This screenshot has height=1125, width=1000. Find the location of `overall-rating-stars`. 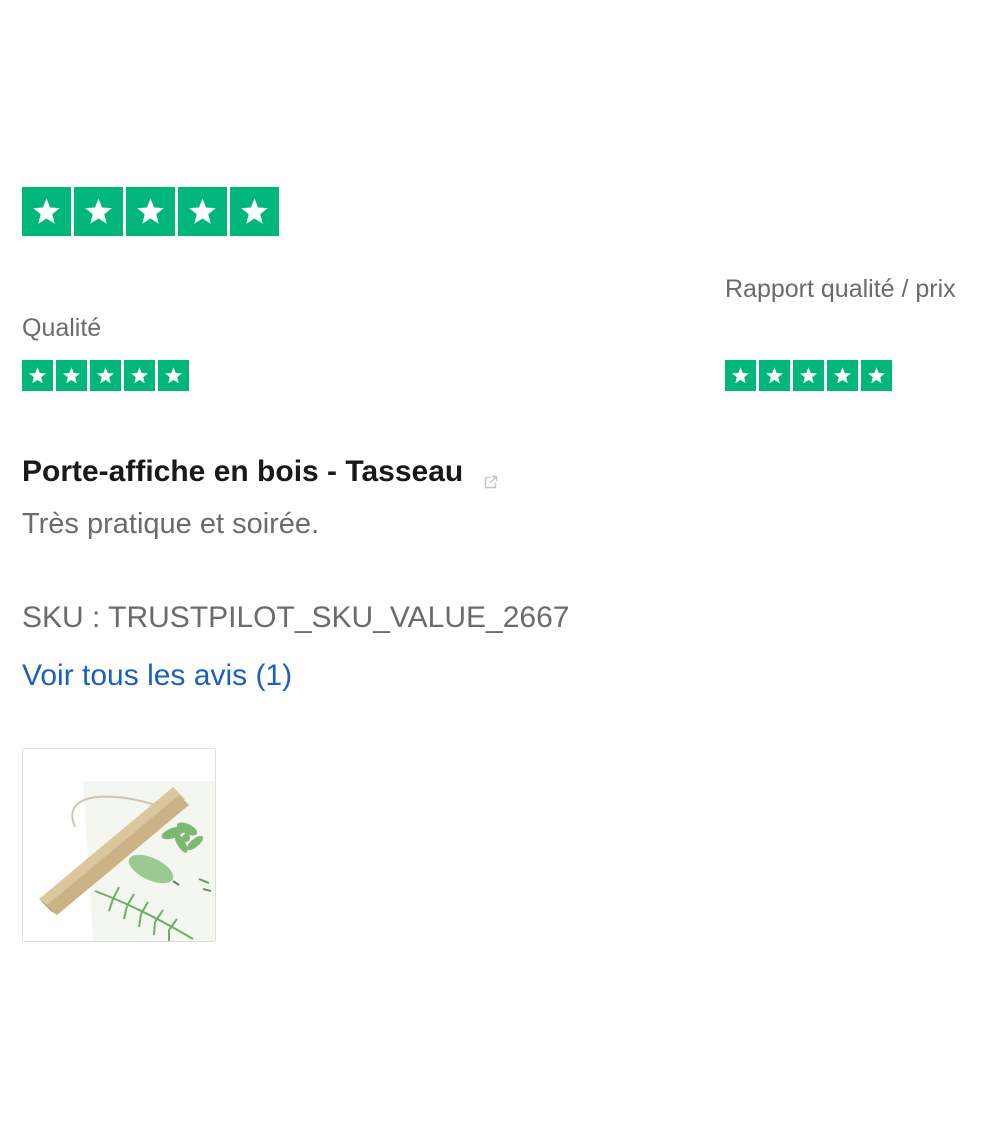

overall-rating-stars is located at coordinates (150, 211).